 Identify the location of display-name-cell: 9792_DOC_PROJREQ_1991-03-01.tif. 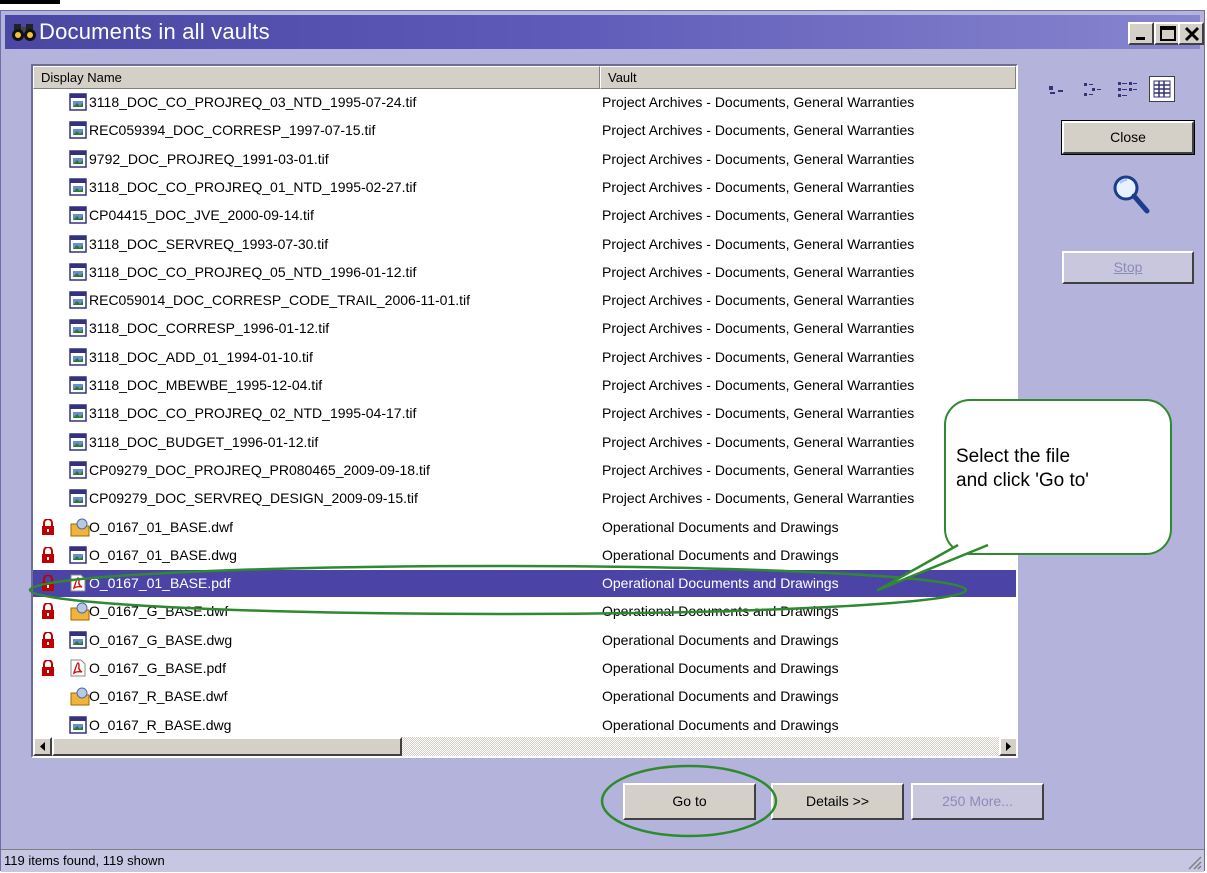
(209, 158).